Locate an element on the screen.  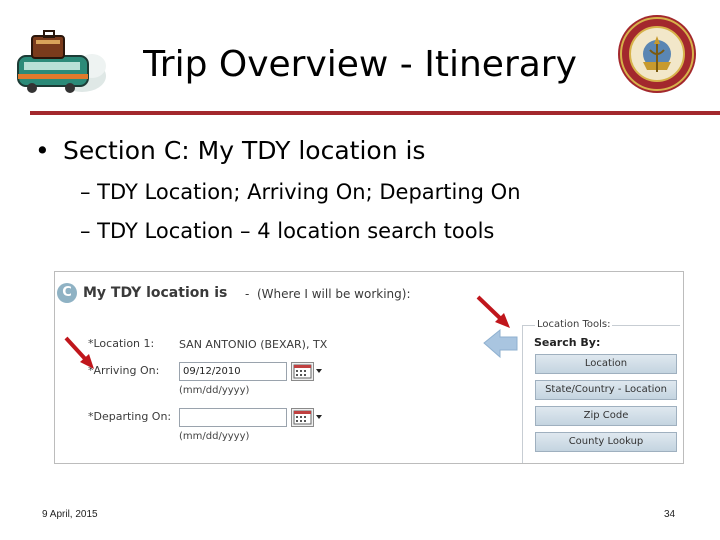
page-number: 34 is located at coordinates (670, 514).